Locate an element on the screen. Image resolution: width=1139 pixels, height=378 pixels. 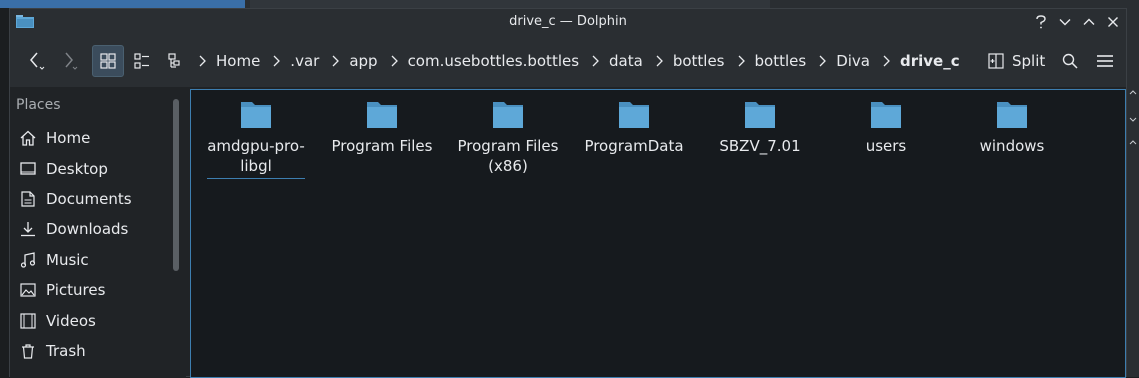
downloads-icon is located at coordinates (28, 229).